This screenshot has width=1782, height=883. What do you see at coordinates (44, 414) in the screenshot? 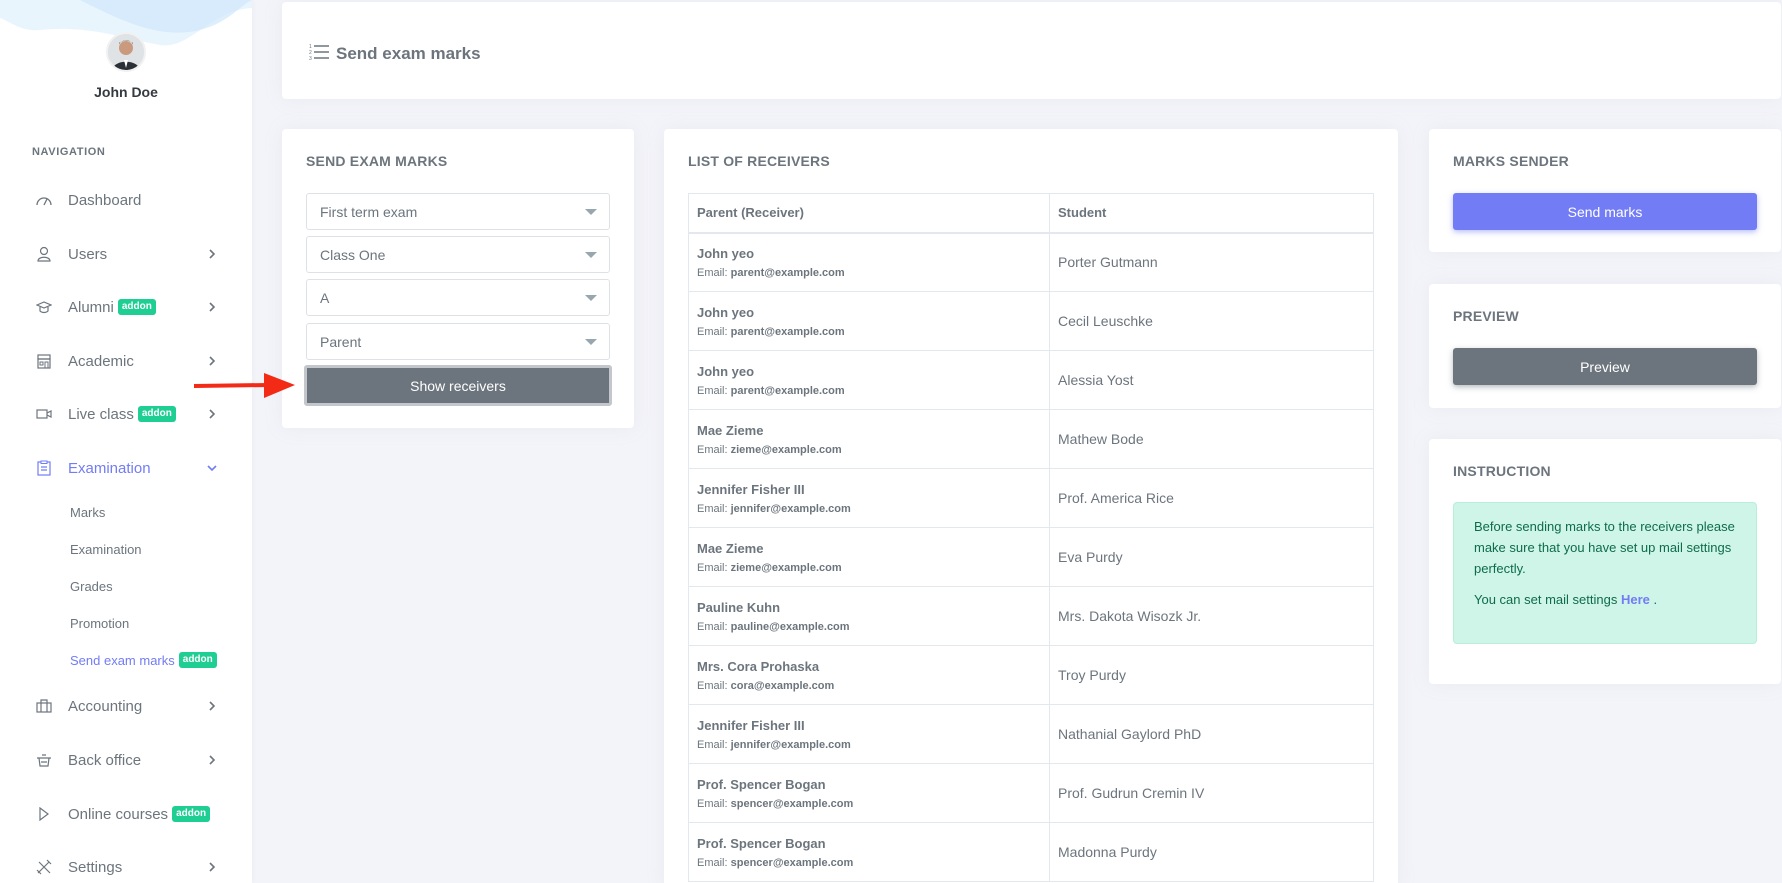
I see `video-camera-icon` at bounding box center [44, 414].